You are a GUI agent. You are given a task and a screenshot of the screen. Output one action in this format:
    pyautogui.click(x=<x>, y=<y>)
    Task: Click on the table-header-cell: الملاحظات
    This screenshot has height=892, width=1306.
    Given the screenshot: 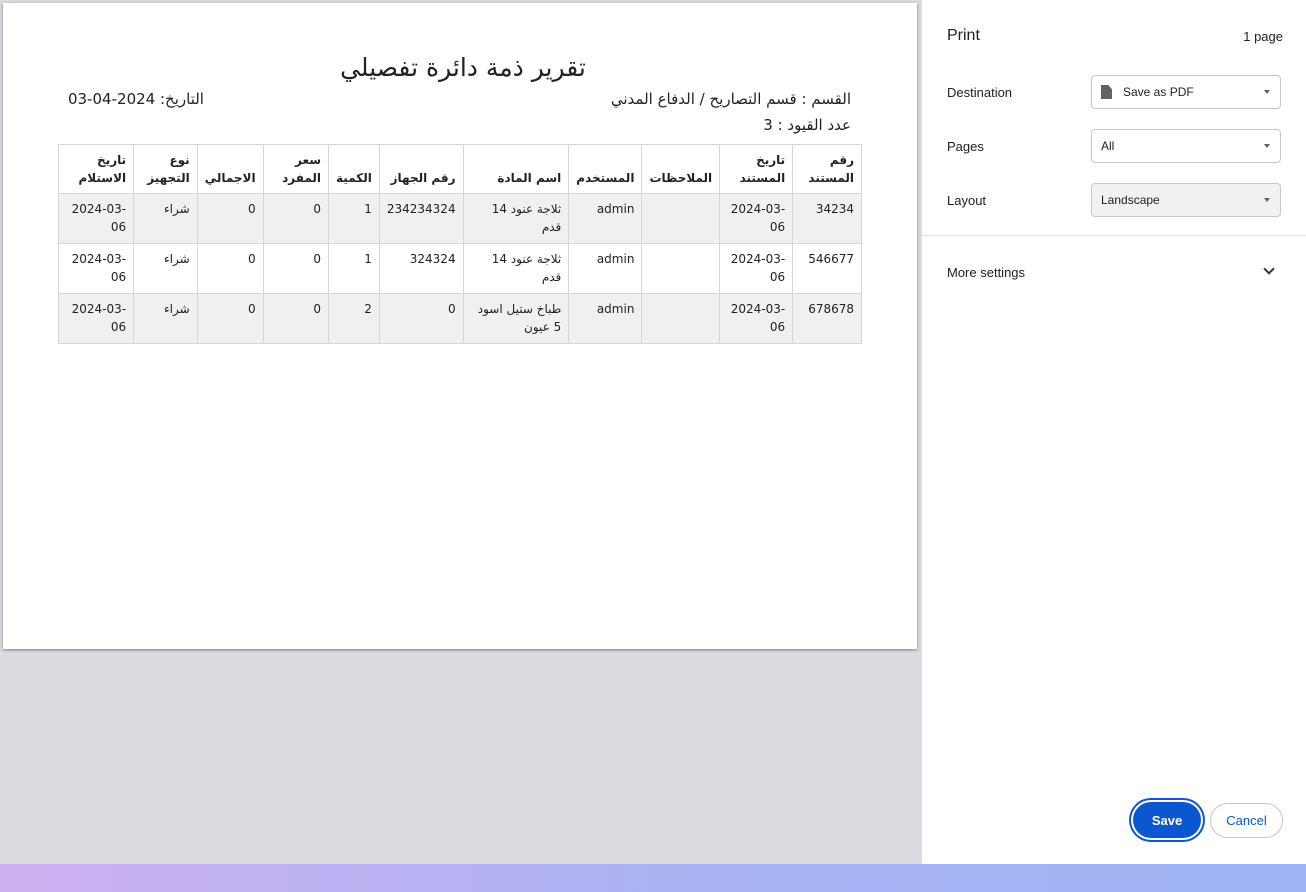 What is the action you would take?
    pyautogui.click(x=681, y=169)
    